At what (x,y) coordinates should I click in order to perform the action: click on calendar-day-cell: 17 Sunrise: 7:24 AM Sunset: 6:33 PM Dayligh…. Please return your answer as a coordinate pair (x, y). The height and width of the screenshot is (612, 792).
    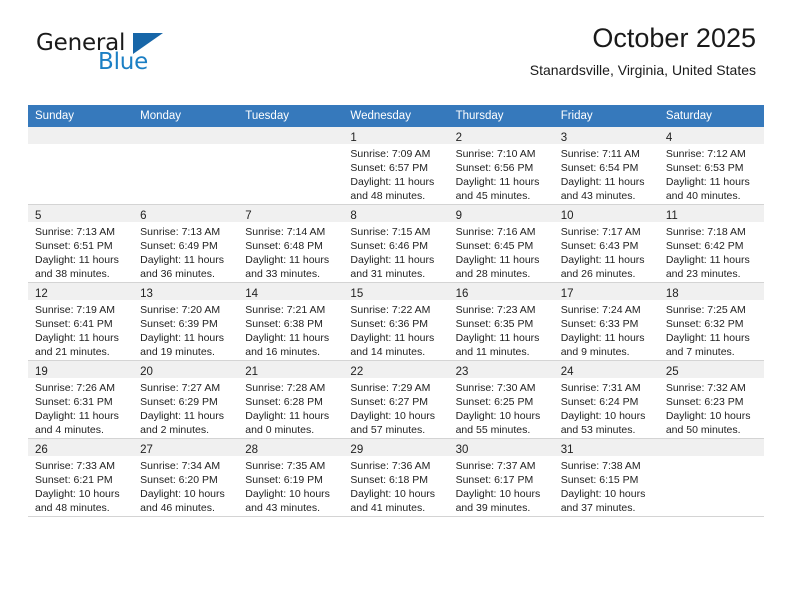
    Looking at the image, I should click on (606, 322).